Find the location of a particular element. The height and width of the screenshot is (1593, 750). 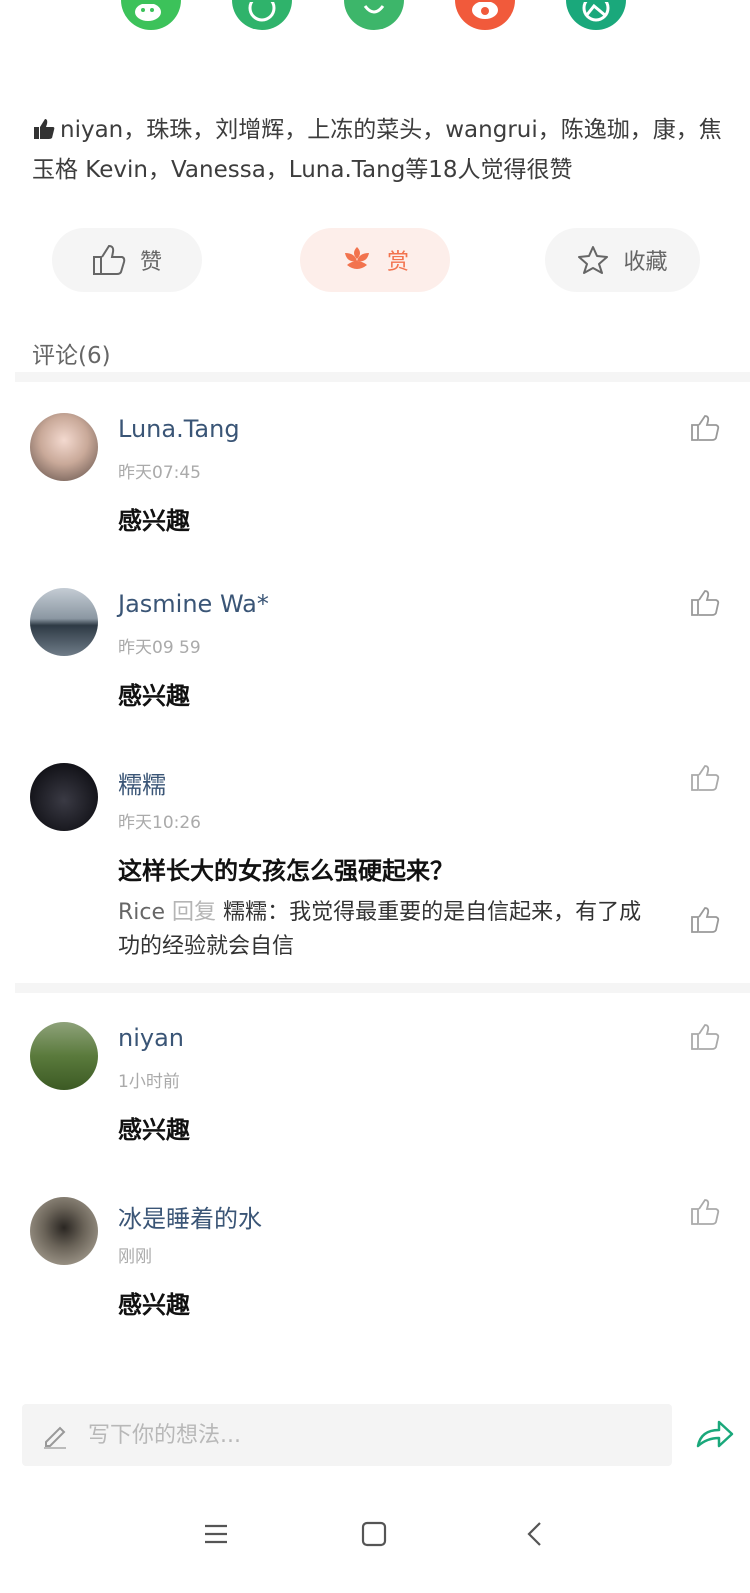

share-weibo-button is located at coordinates (485, 15).